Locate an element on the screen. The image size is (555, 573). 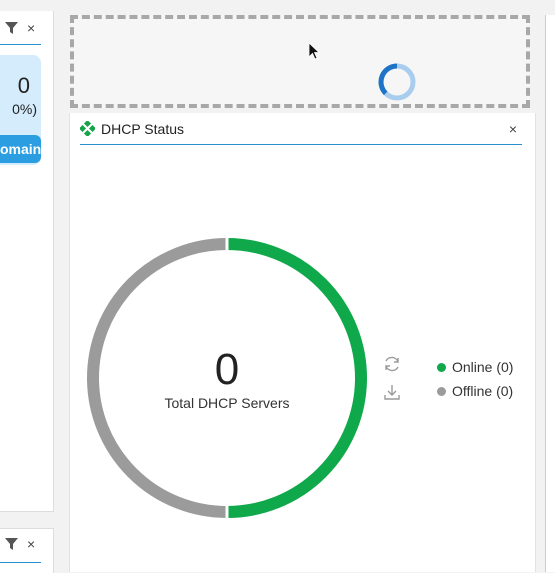
loading-spinner-icon is located at coordinates (397, 82).